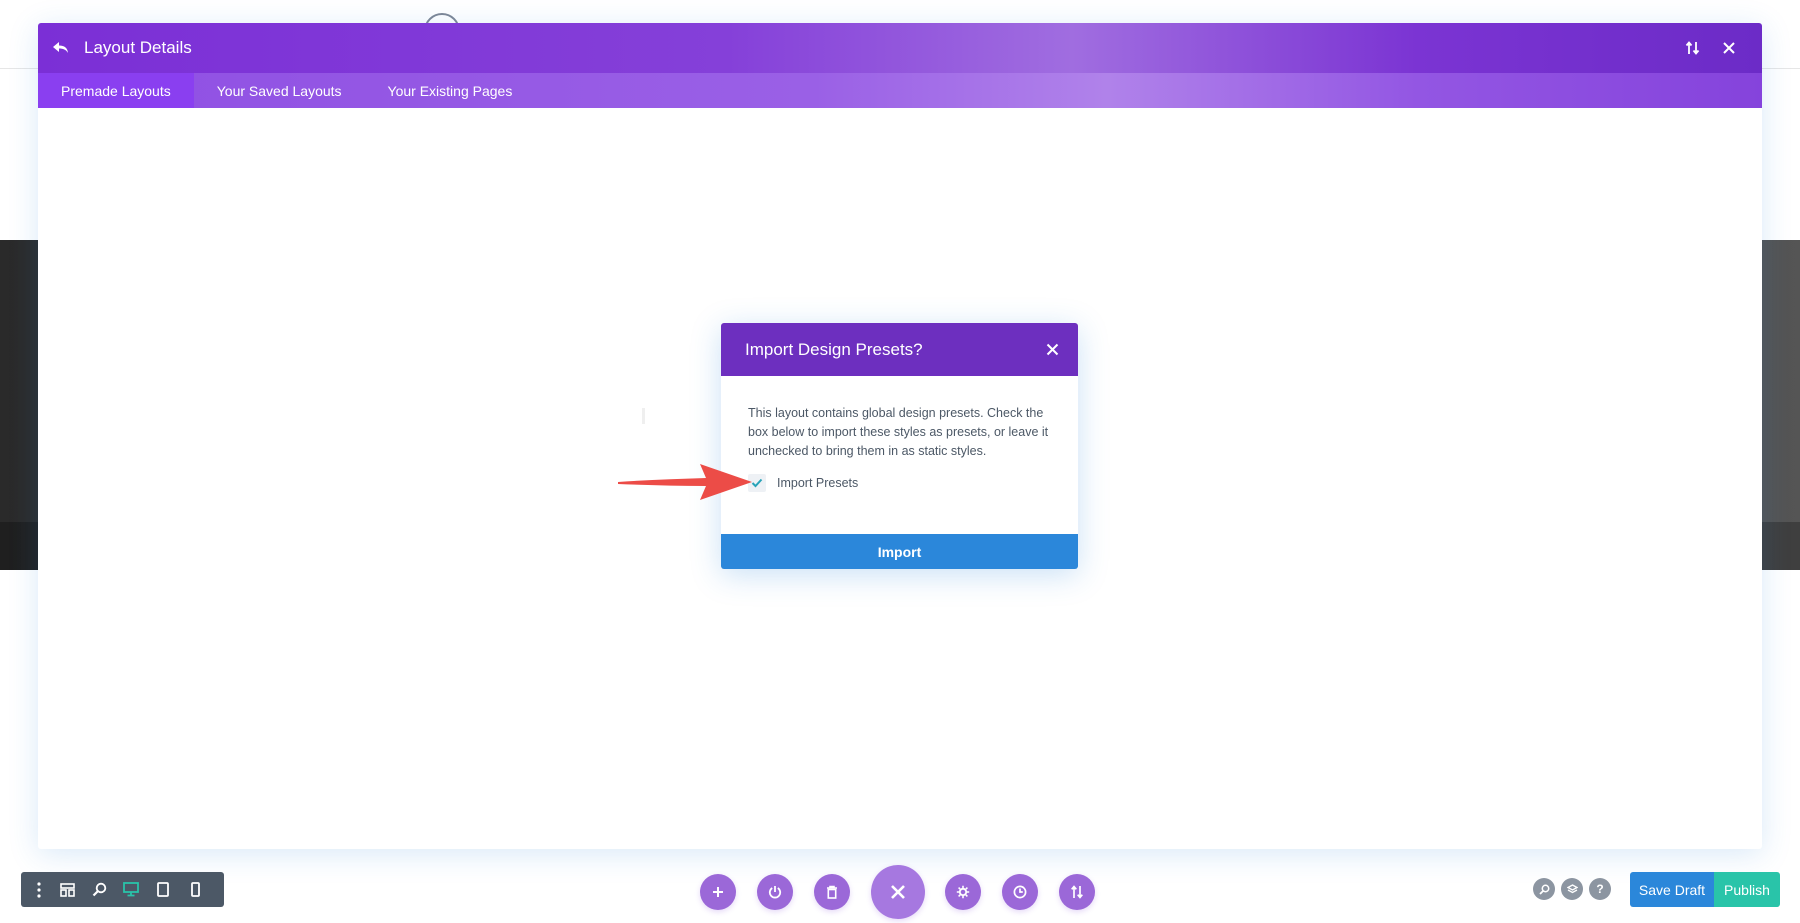 The image size is (1800, 923). I want to click on builder-actions-toolbar, so click(897, 892).